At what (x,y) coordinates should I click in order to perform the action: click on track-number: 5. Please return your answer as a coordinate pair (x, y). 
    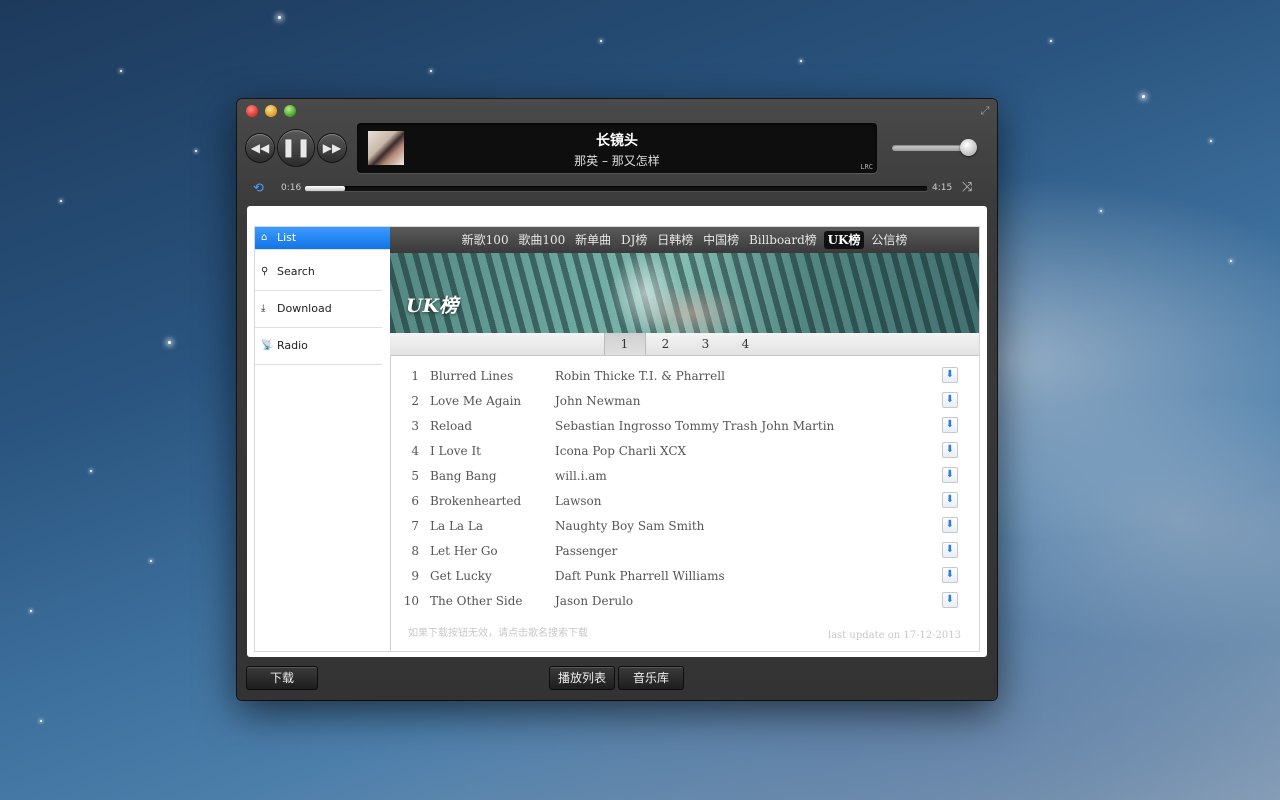
    Looking at the image, I should click on (415, 476).